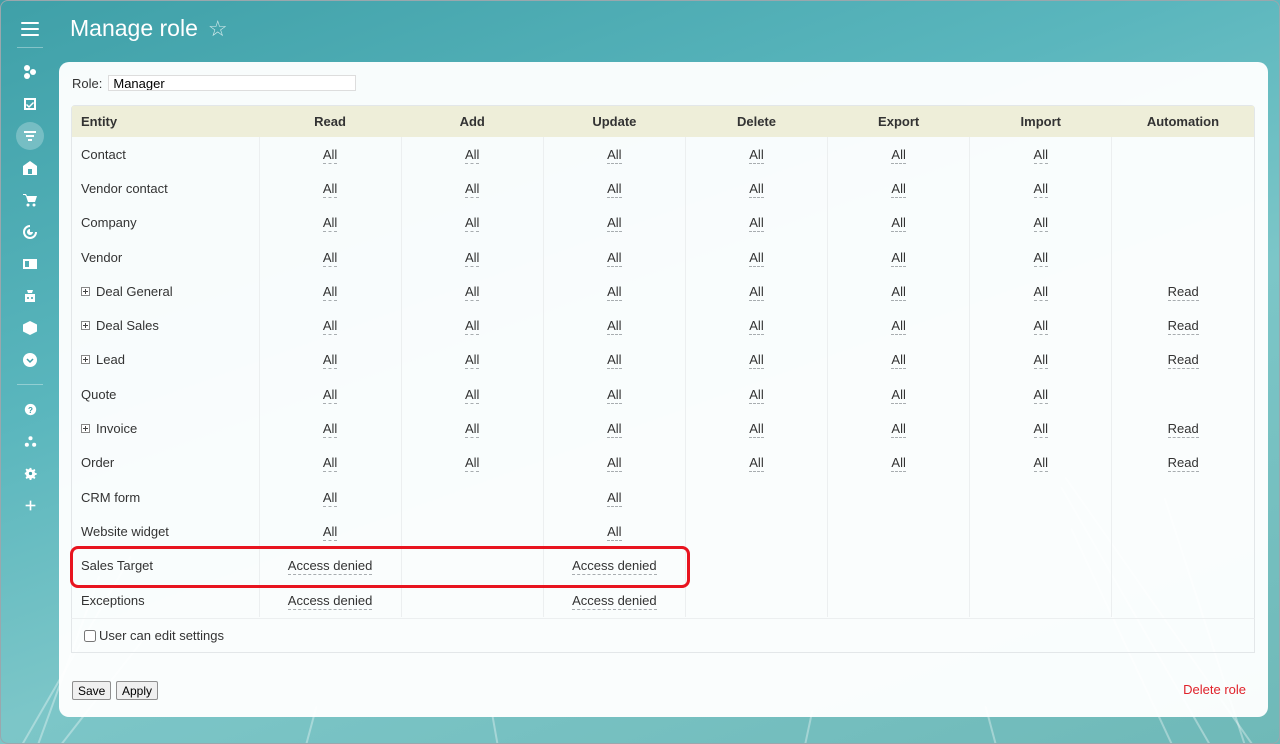 The image size is (1280, 744). I want to click on role-name-input, so click(232, 83).